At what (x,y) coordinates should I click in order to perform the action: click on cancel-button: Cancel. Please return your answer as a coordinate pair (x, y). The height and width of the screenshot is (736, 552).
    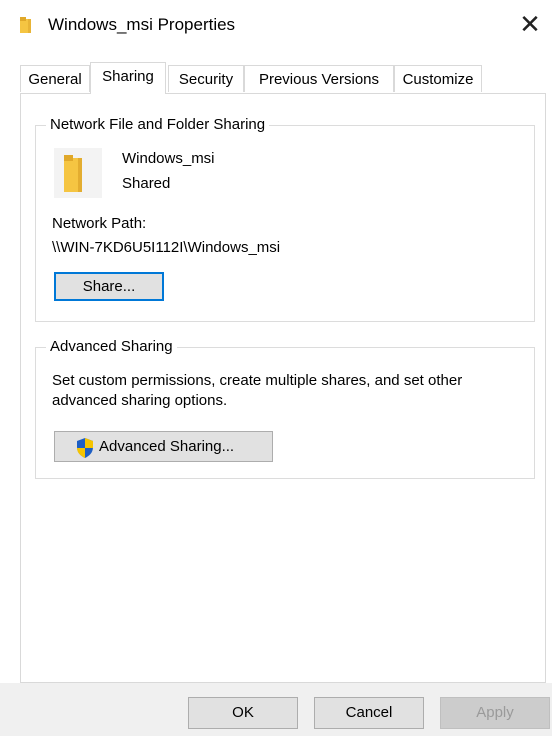
    Looking at the image, I should click on (369, 713).